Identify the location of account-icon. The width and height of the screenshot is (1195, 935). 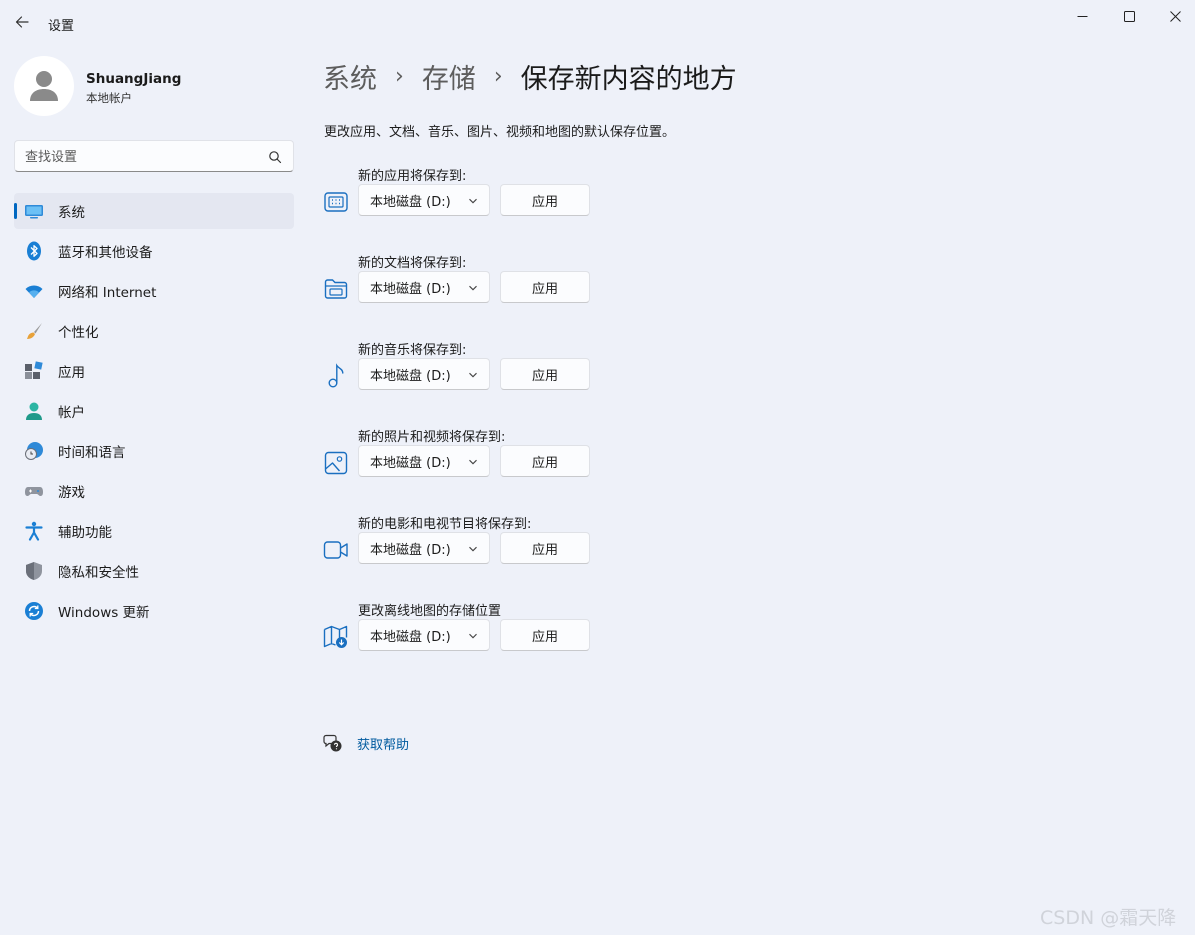
(34, 411).